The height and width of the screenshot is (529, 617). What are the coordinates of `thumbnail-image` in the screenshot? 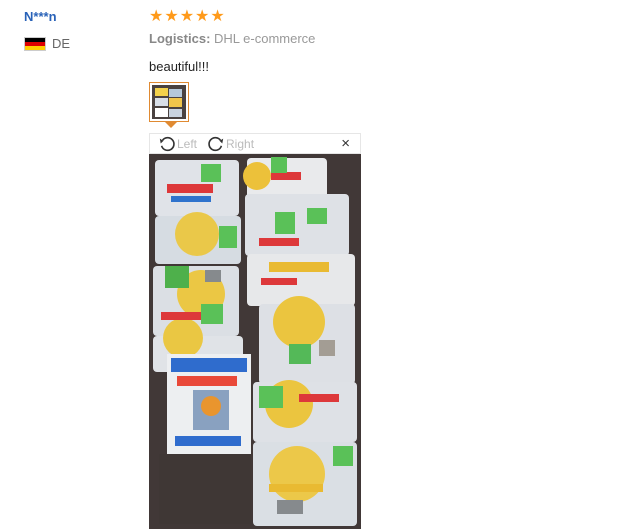 It's located at (169, 102).